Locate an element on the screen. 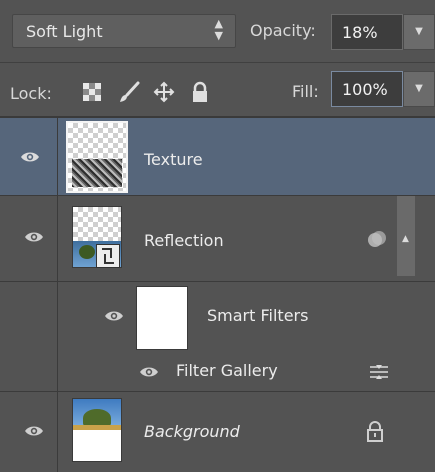 Image resolution: width=435 pixels, height=472 pixels. layer-name-background: Background is located at coordinates (192, 431).